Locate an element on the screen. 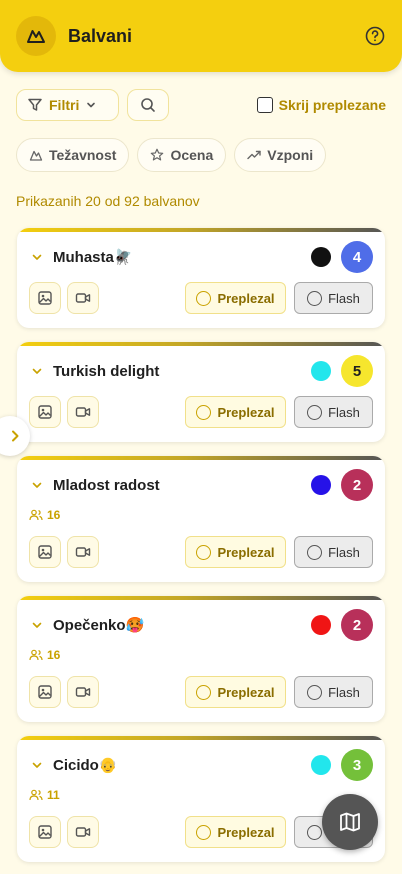  sort-rating: Ocena is located at coordinates (182, 155).